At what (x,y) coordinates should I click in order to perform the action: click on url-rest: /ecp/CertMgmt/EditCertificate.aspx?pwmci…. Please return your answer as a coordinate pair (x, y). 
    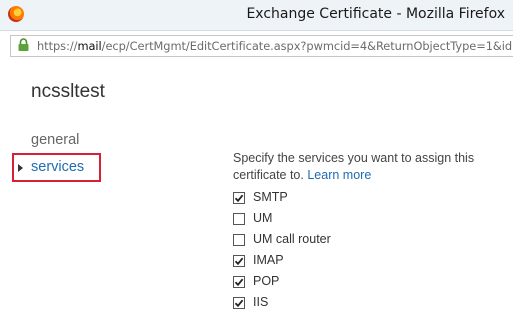
    Looking at the image, I should click on (307, 46).